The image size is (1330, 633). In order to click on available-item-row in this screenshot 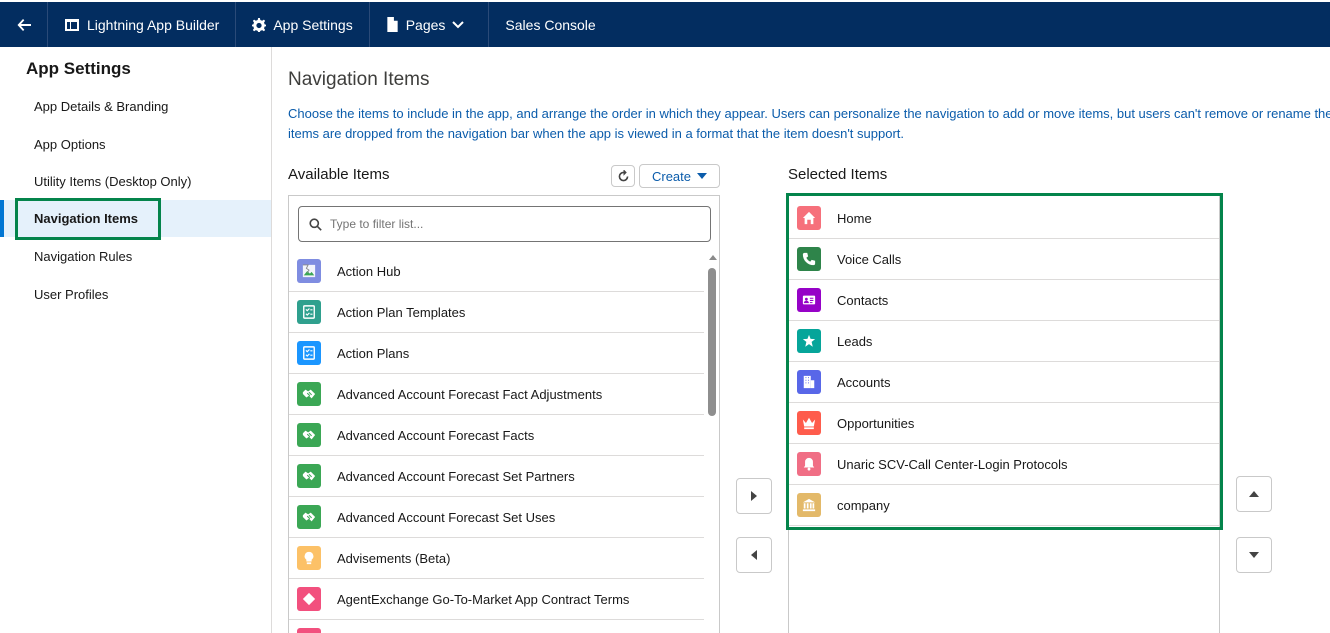, I will do `click(496, 626)`.